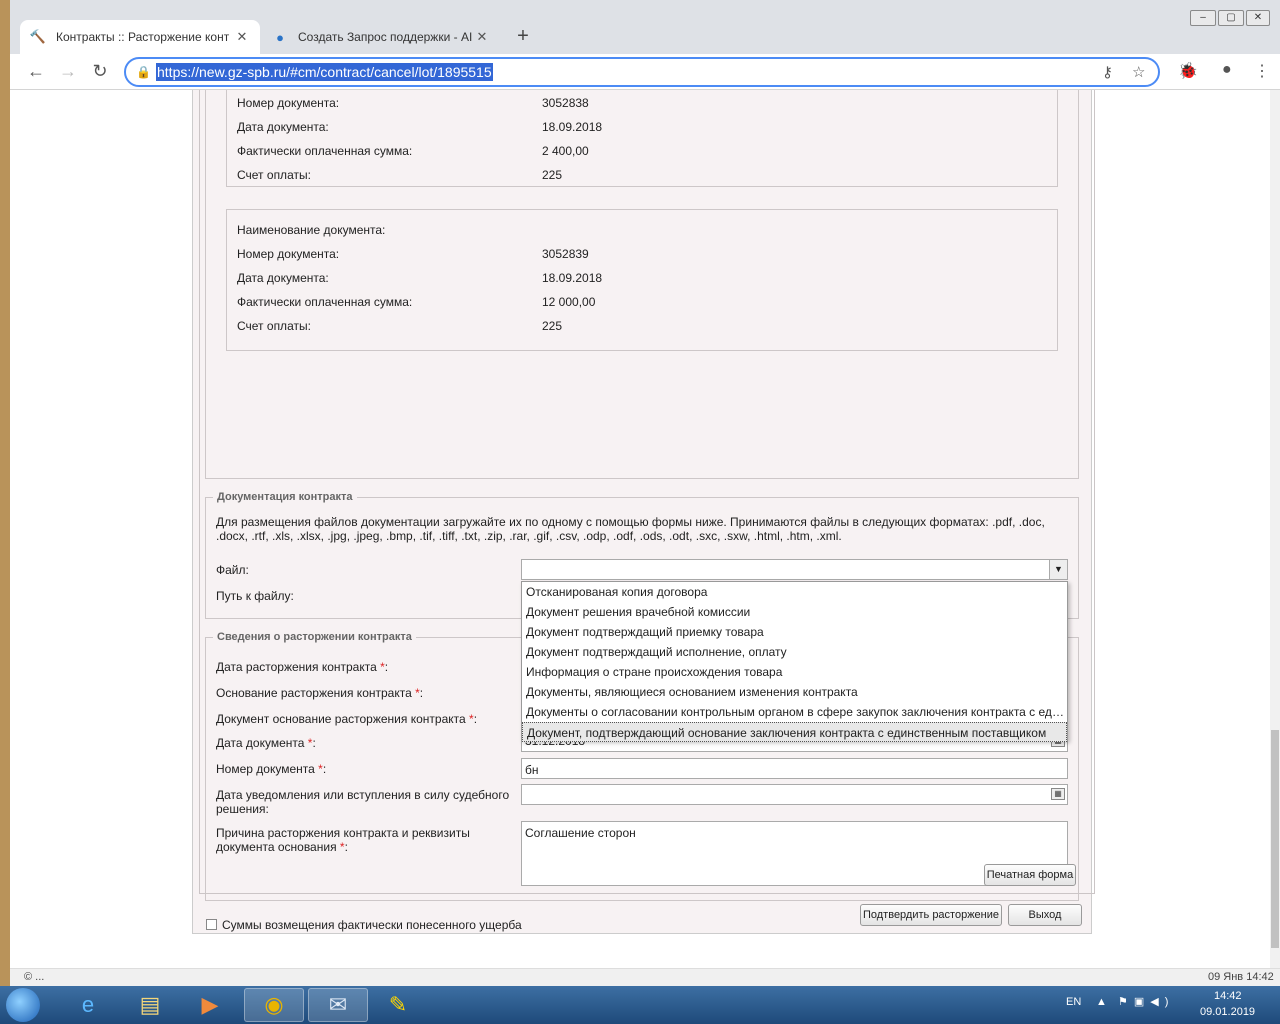 Image resolution: width=1280 pixels, height=1024 pixels. What do you see at coordinates (1227, 1012) in the screenshot?
I see `clock-date: 09.01.2019` at bounding box center [1227, 1012].